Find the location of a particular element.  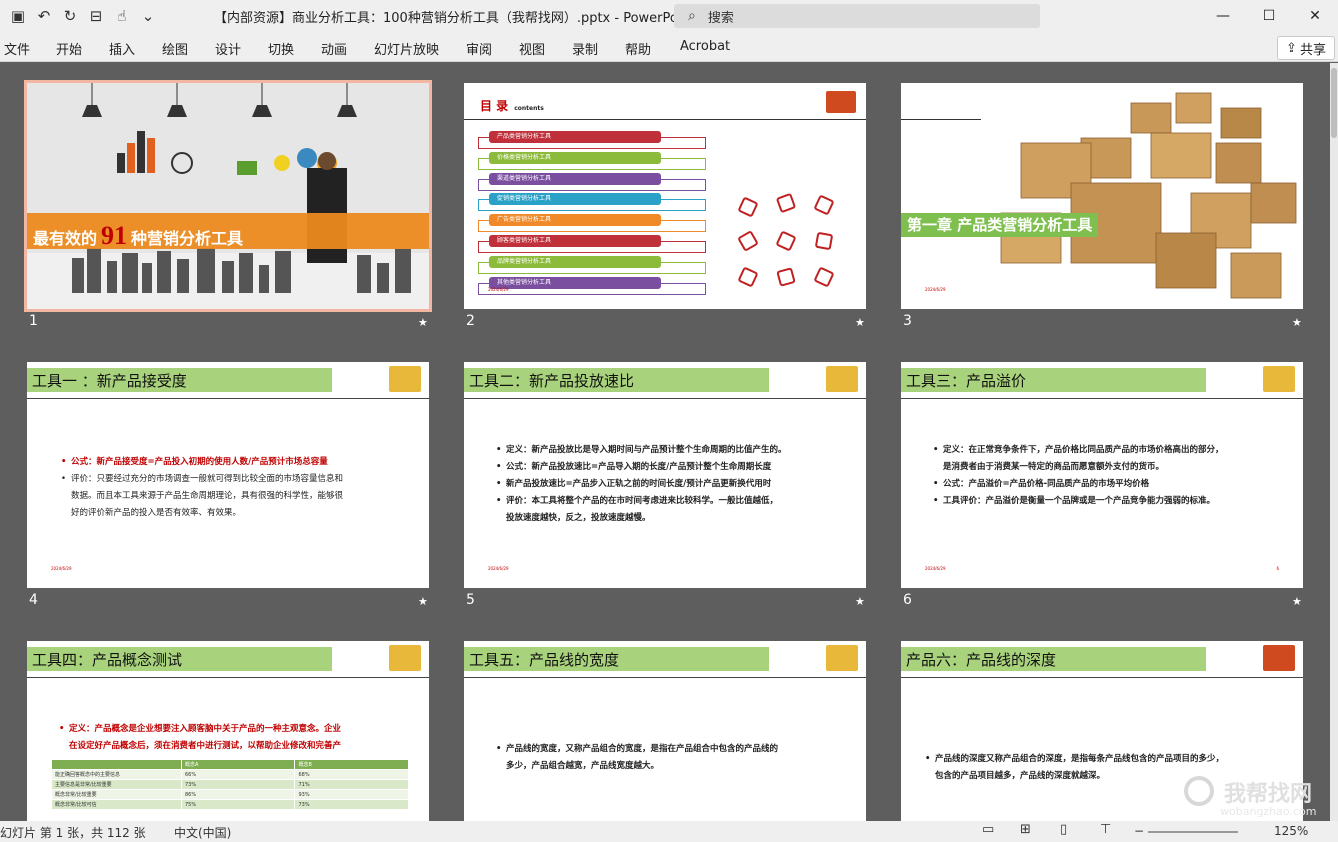

table-cell: 71% is located at coordinates (351, 784).